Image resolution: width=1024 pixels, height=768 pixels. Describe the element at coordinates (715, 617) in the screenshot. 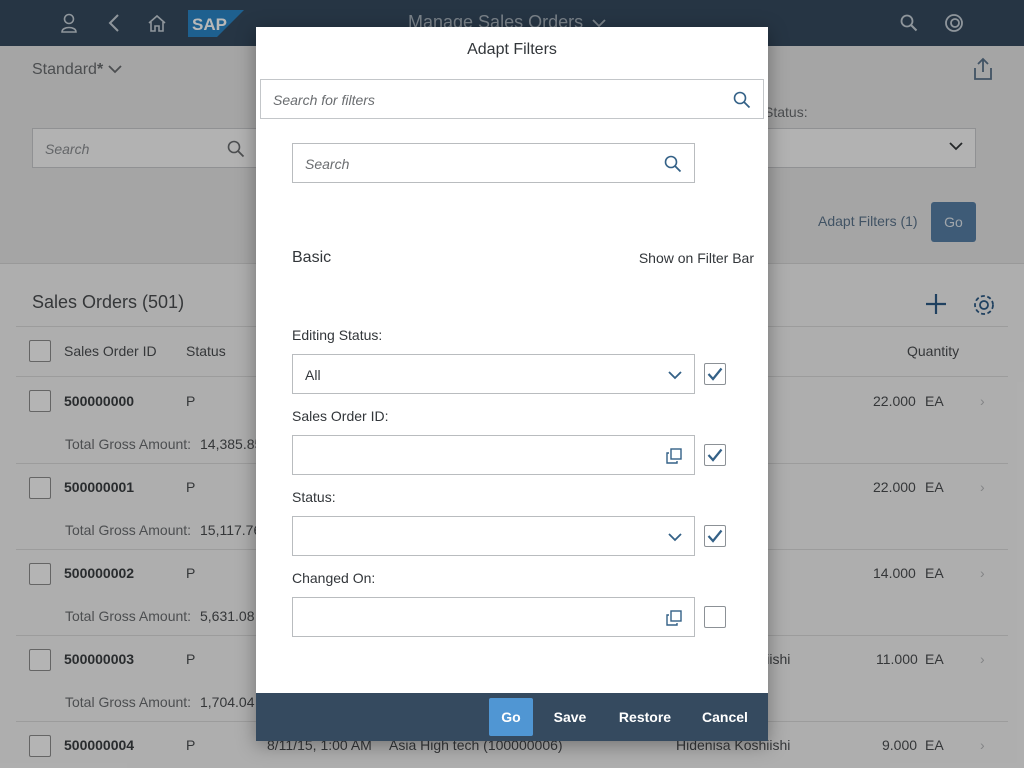

I see `changed-on-show-checkbox` at that location.